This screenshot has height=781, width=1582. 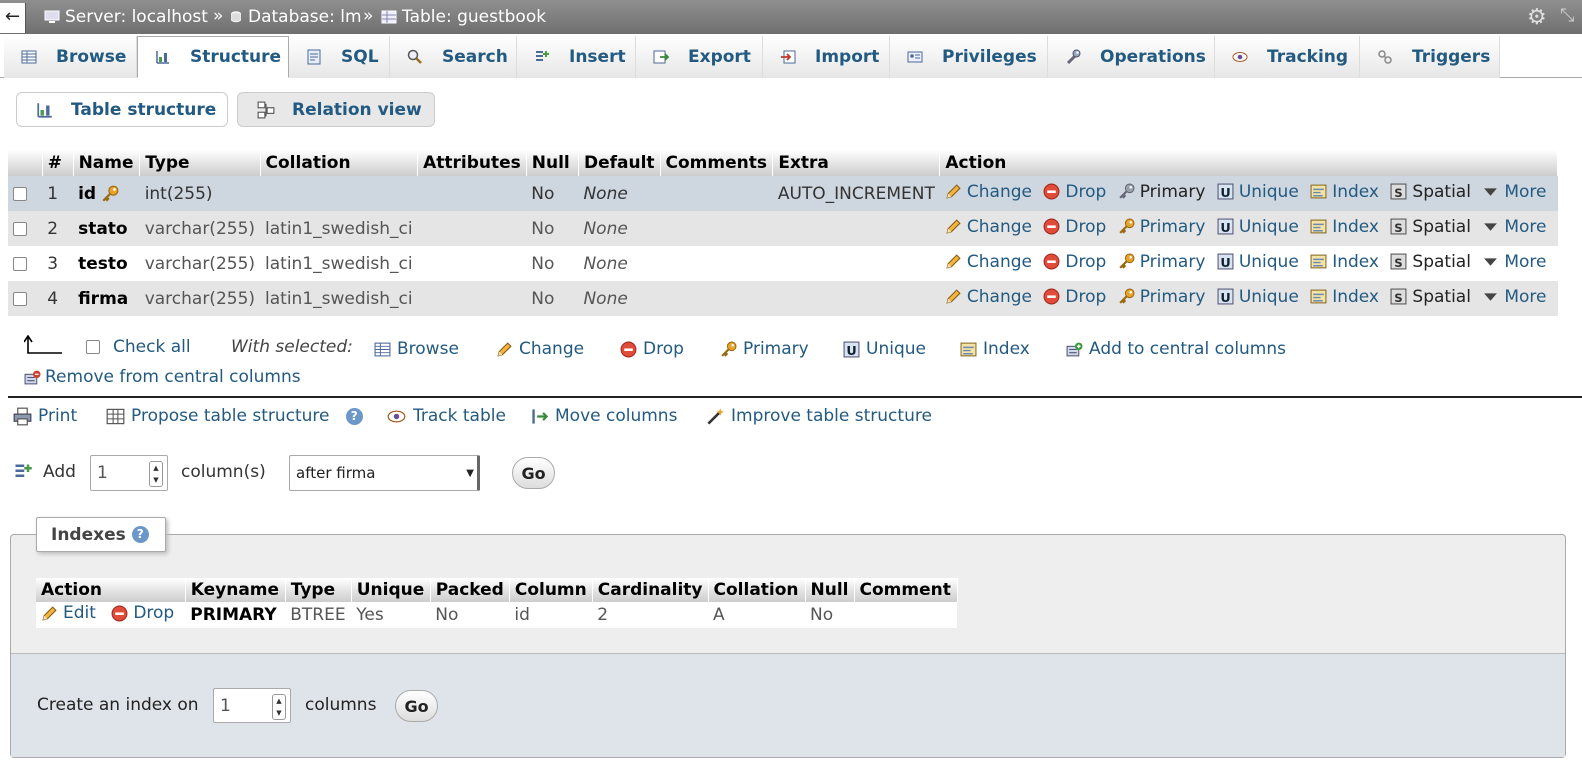 I want to click on tab-browse: Browse, so click(x=70, y=57).